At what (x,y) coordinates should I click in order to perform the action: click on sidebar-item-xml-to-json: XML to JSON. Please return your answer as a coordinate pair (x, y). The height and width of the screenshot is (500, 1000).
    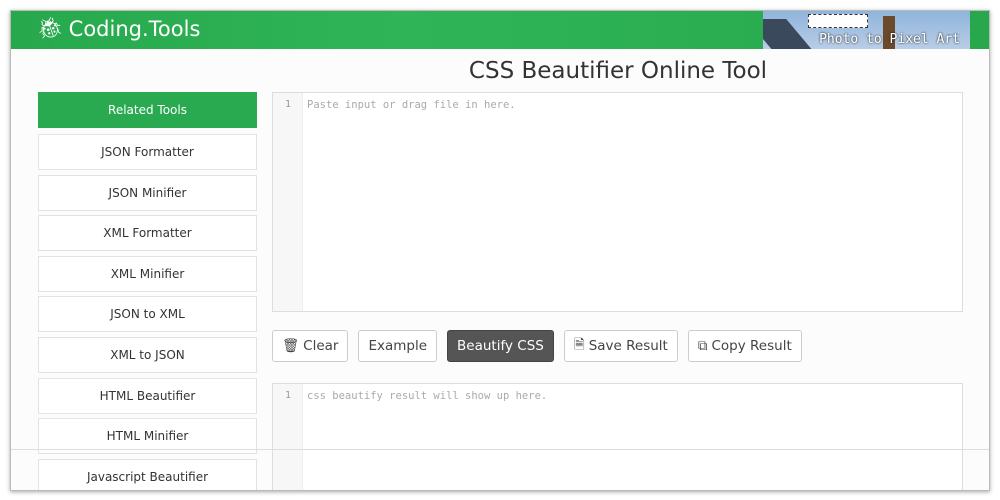
    Looking at the image, I should click on (147, 354).